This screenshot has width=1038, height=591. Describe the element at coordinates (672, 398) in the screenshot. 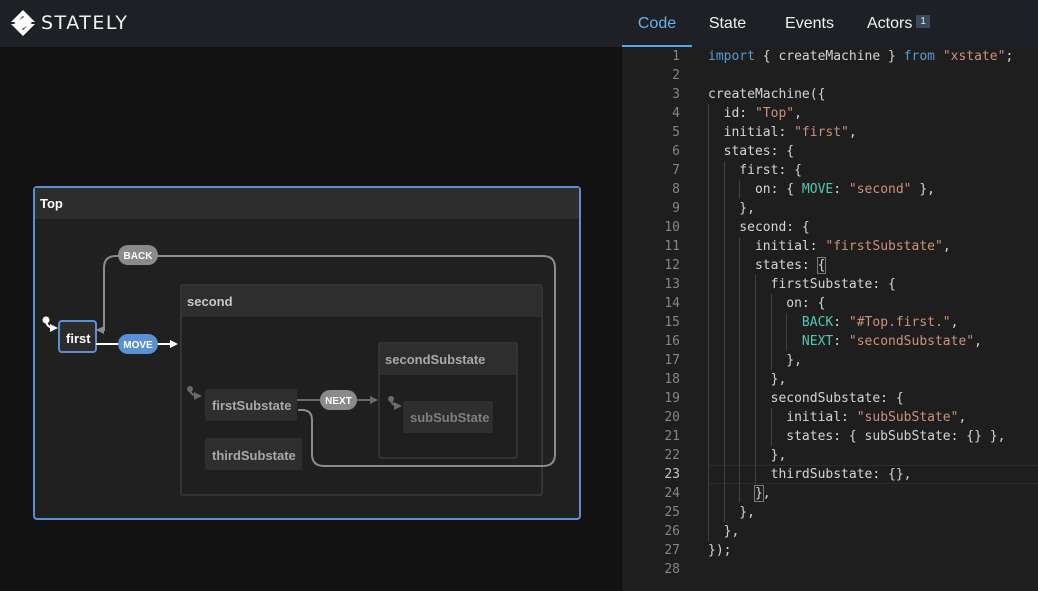

I see `line-number: 19` at that location.